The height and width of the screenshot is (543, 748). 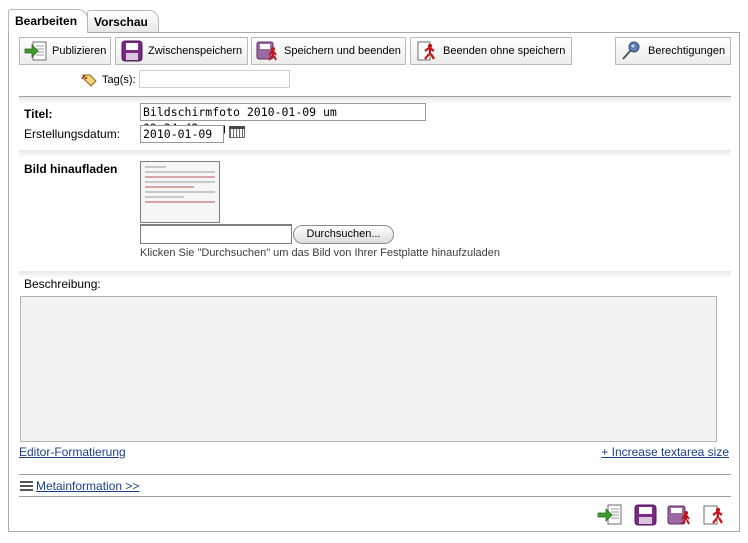 What do you see at coordinates (123, 21) in the screenshot?
I see `tab-vorschau: Vorschau` at bounding box center [123, 21].